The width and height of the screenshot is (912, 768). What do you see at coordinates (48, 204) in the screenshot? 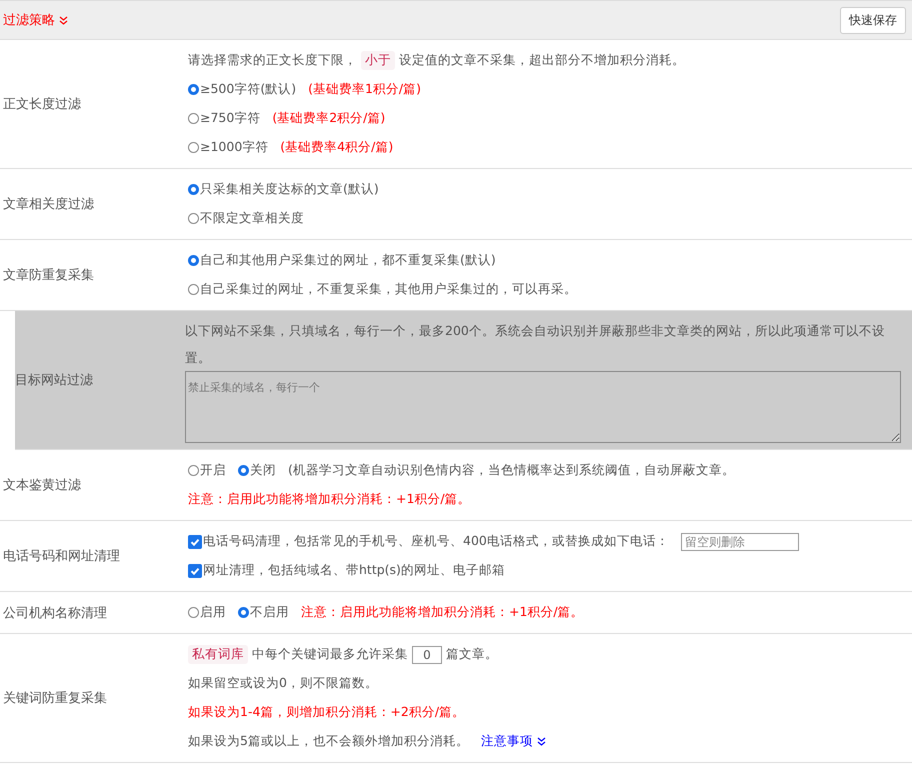
I see `row-label: 文章相关度过滤` at bounding box center [48, 204].